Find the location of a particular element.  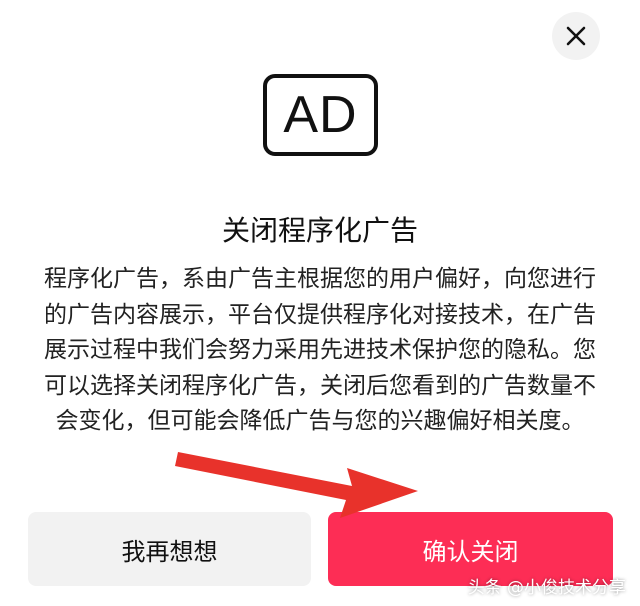

ad-icon: AD is located at coordinates (320, 115).